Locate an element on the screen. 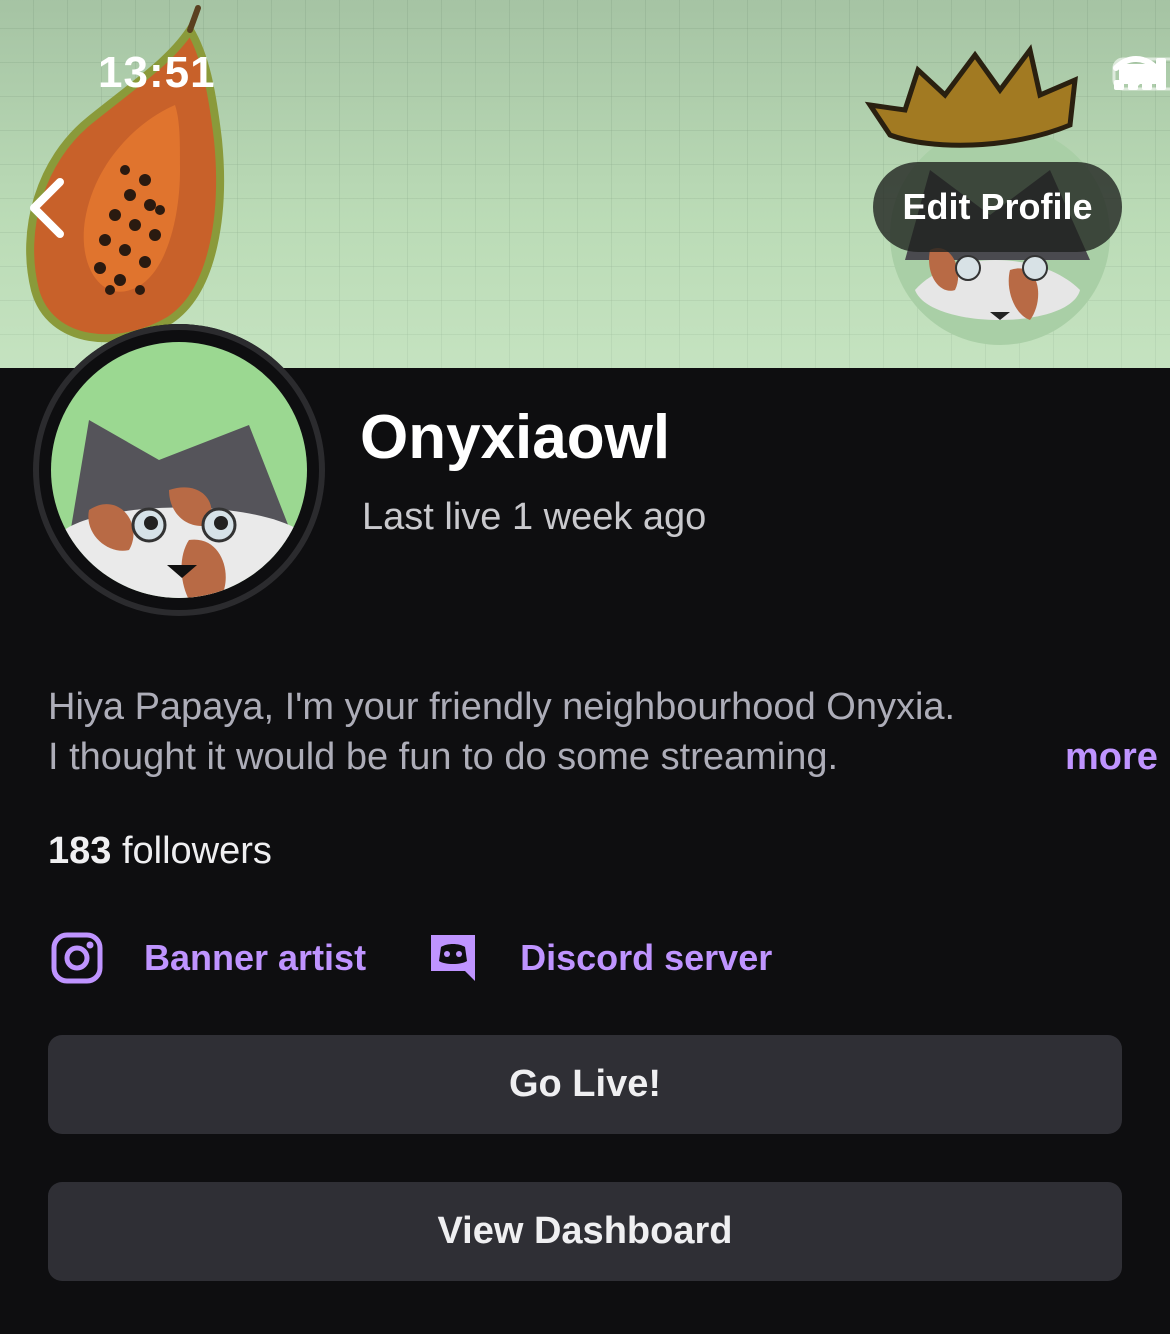  go-live-button: Go Live! is located at coordinates (585, 1084).